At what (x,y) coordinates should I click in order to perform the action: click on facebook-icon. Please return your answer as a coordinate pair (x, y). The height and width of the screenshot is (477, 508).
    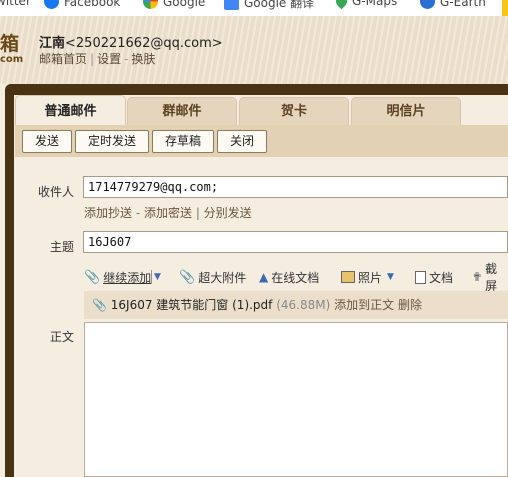
    Looking at the image, I should click on (51, 4).